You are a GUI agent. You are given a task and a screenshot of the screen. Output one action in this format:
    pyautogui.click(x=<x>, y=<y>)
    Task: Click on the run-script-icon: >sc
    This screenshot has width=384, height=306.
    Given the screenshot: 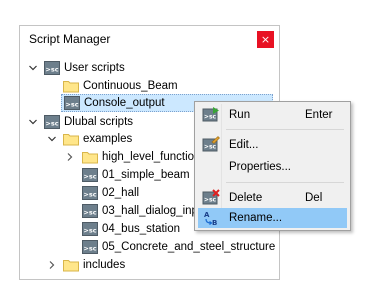 What is the action you would take?
    pyautogui.click(x=211, y=115)
    